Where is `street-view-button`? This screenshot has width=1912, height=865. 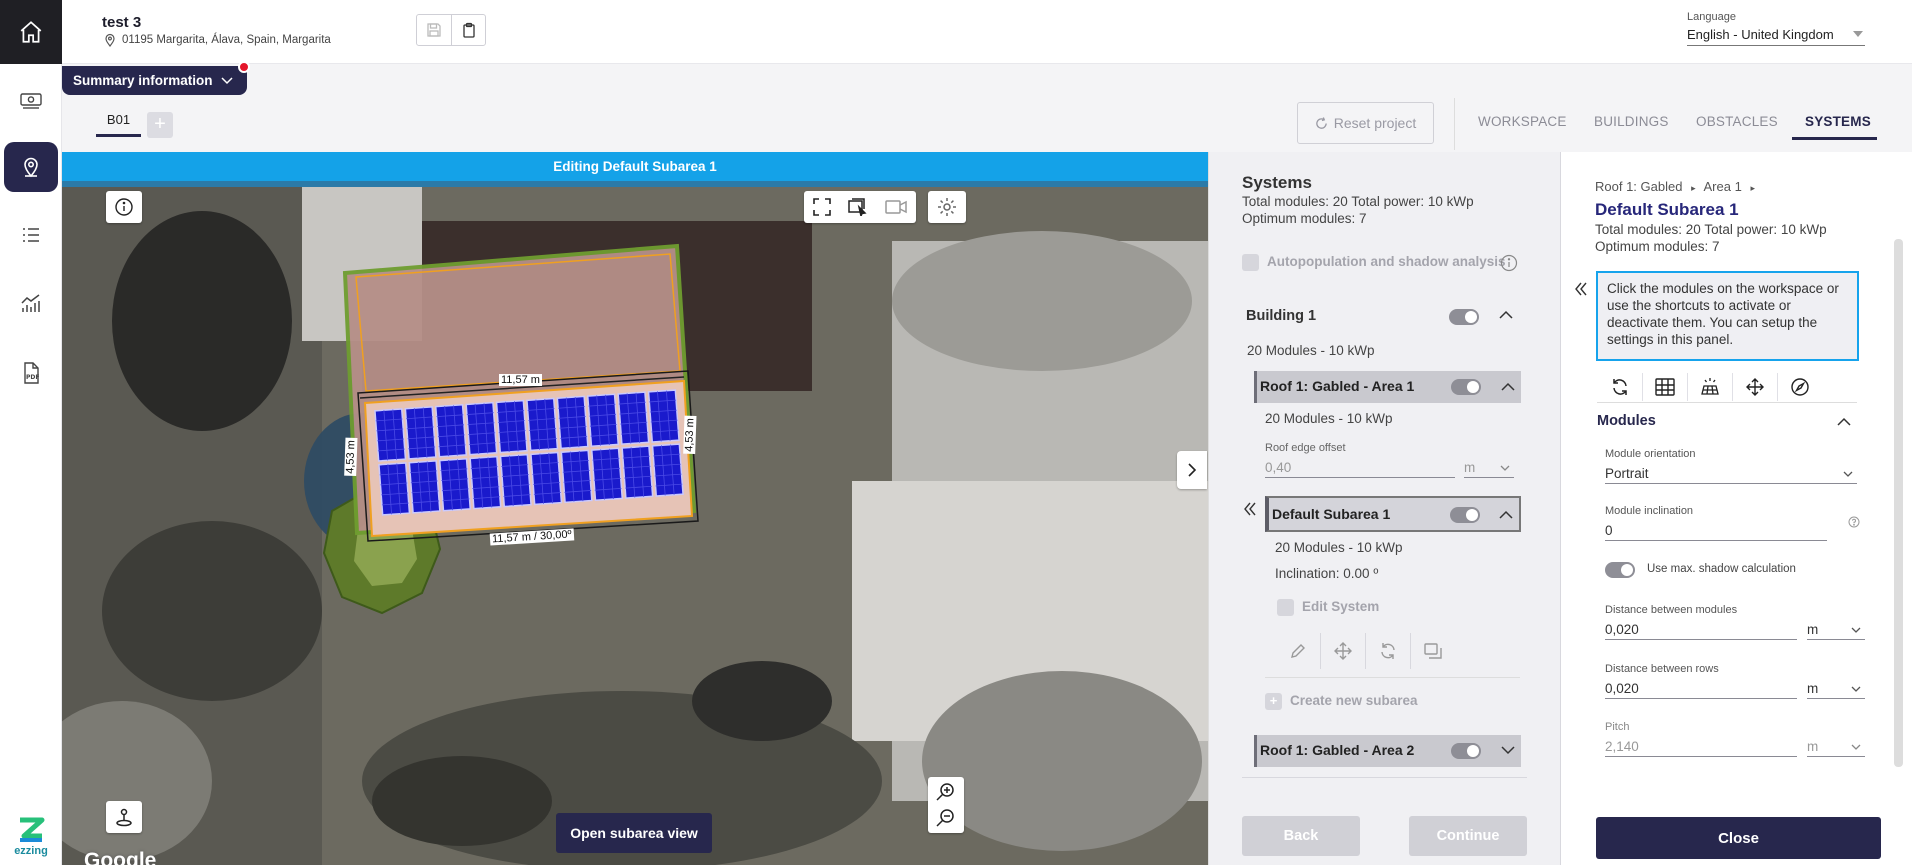
street-view-button is located at coordinates (124, 817).